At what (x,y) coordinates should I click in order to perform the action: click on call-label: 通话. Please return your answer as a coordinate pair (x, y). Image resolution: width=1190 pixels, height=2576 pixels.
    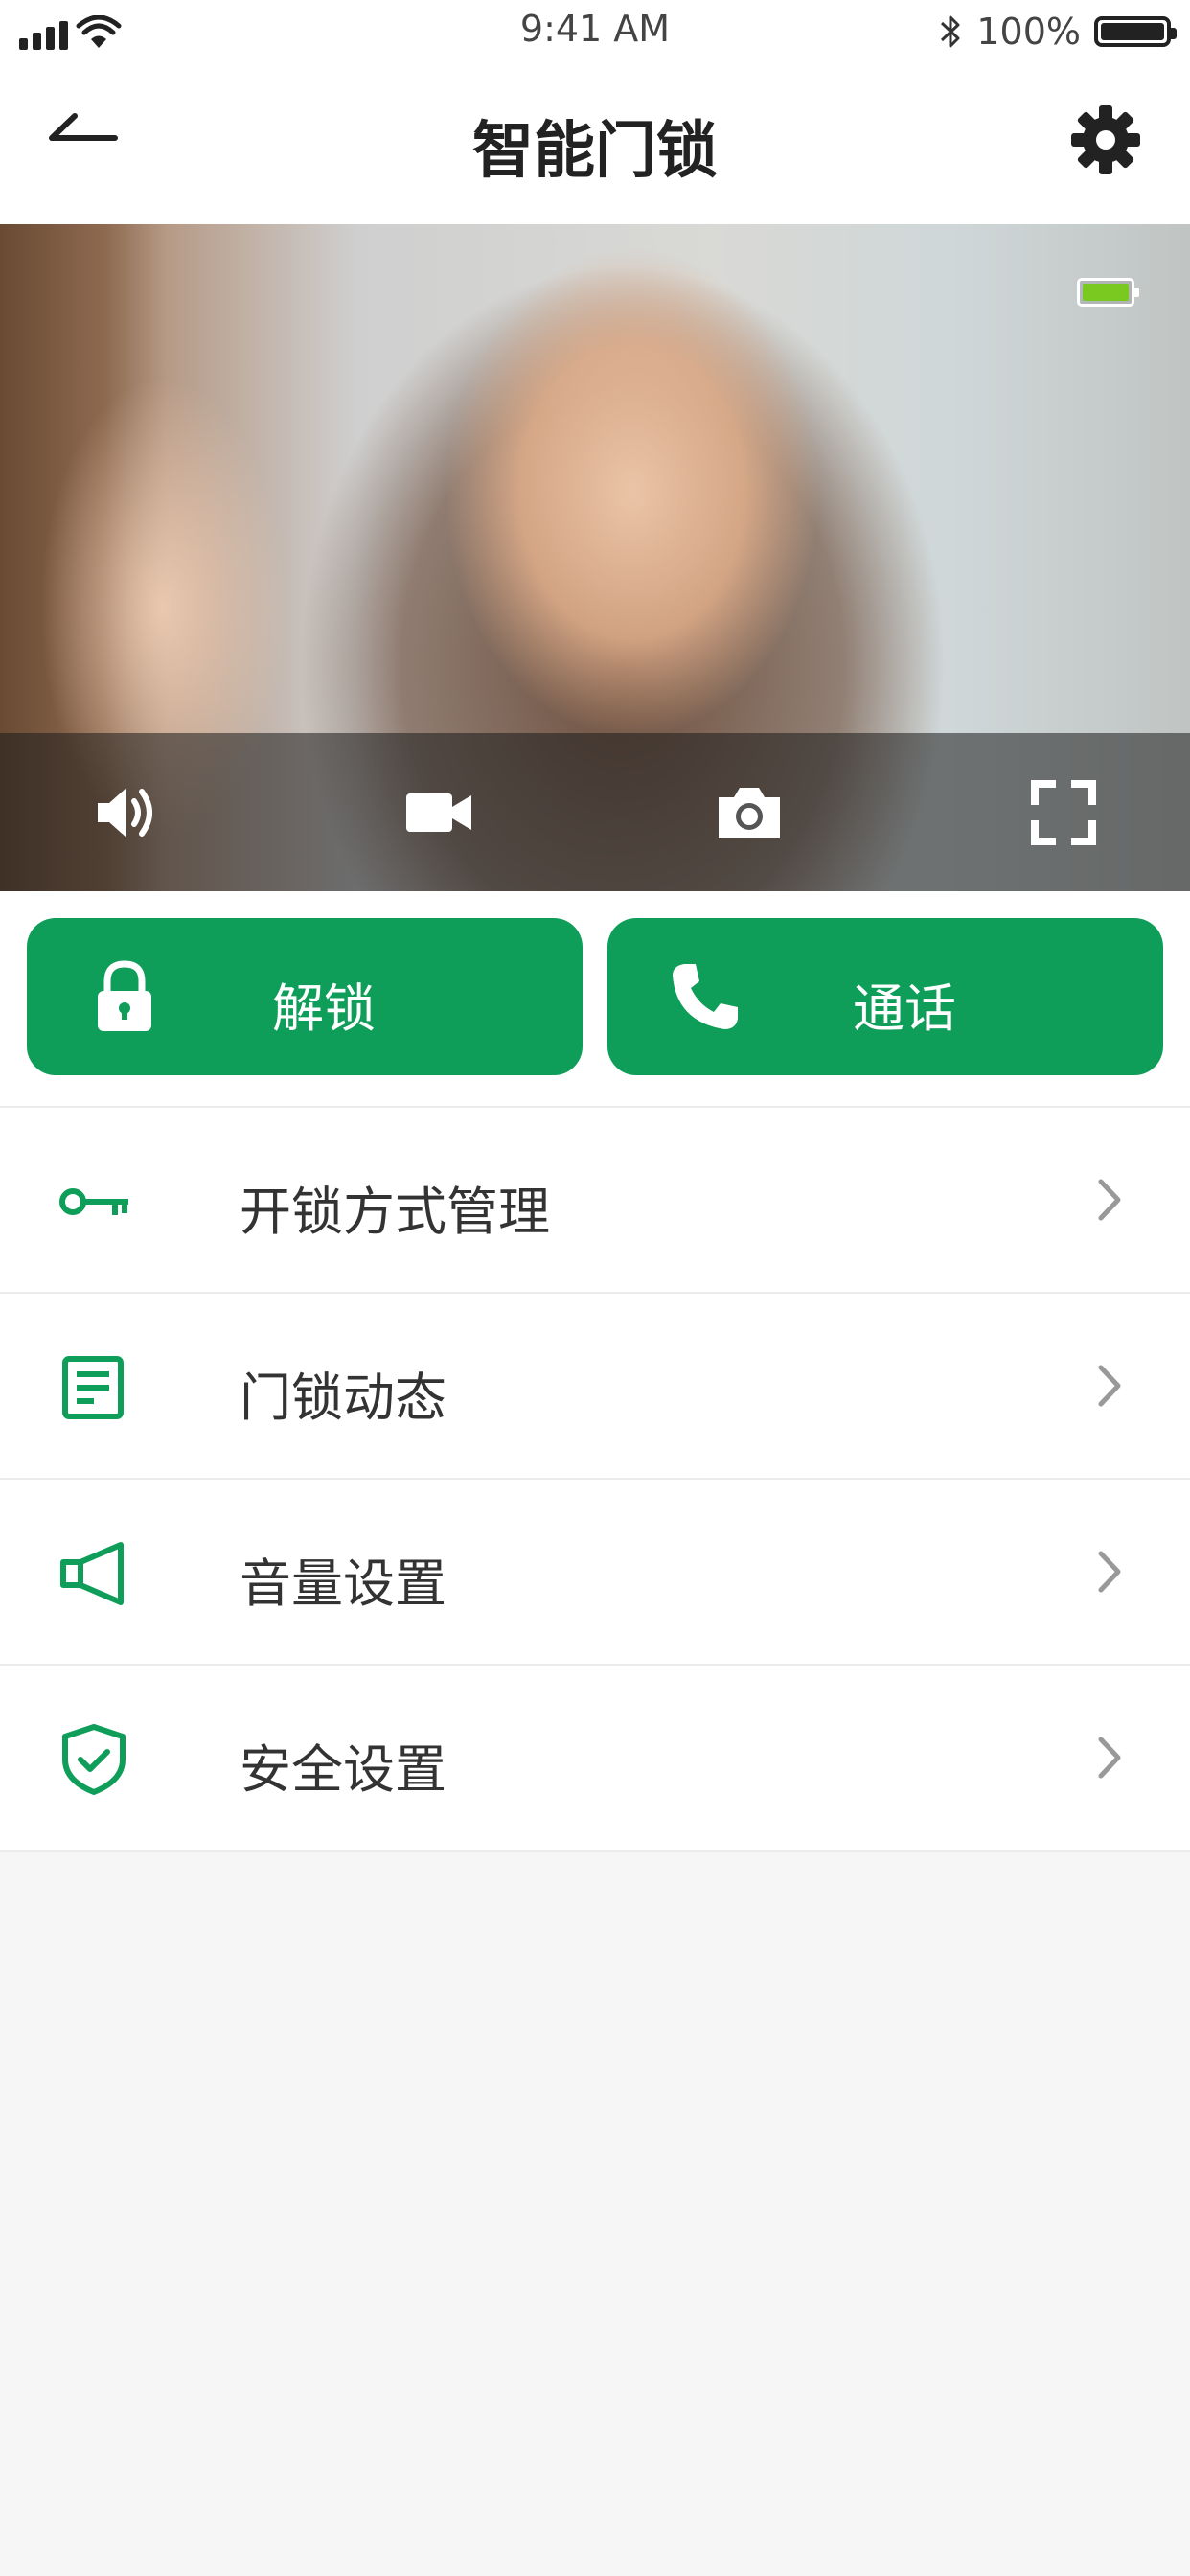
    Looking at the image, I should click on (905, 1008).